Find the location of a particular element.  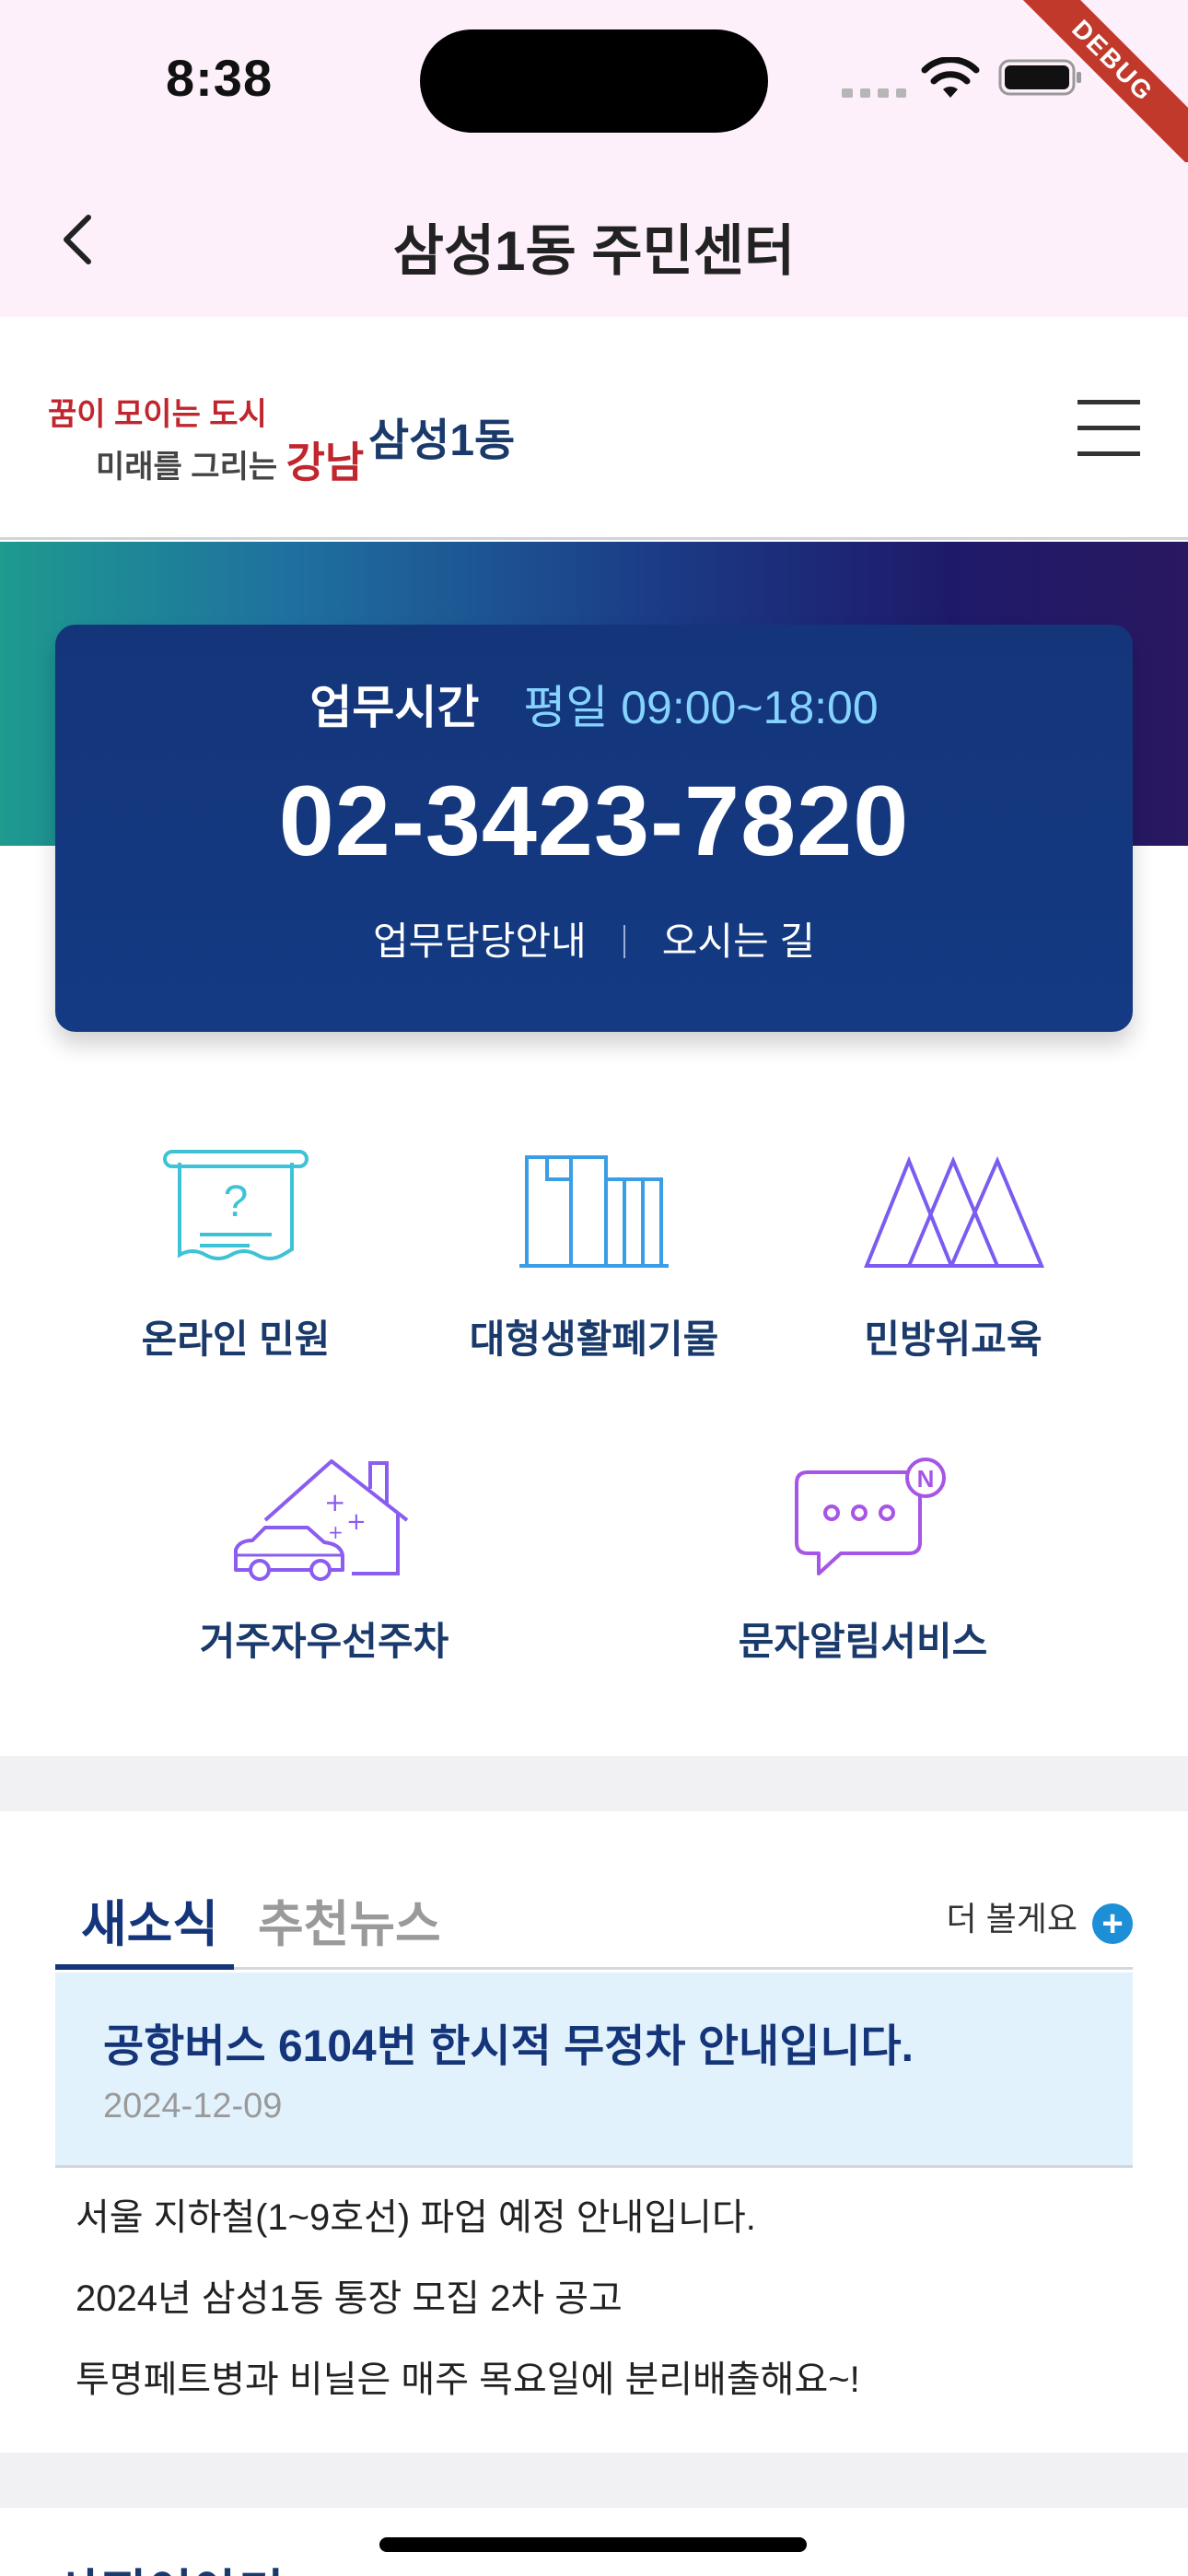

office-hours: 업무시간 평일 09:00~18:00 is located at coordinates (594, 704).